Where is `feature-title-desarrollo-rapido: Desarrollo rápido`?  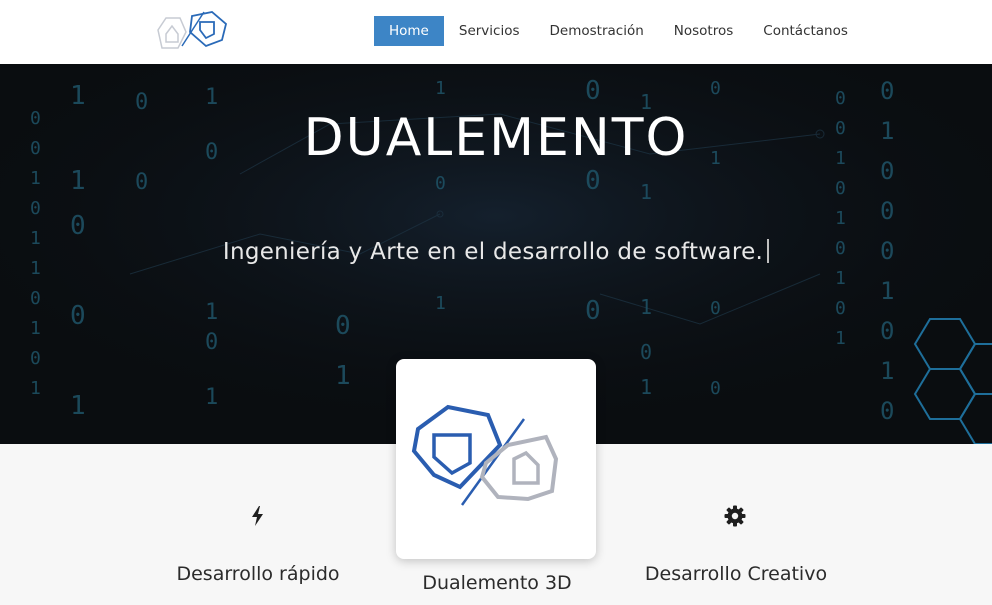
feature-title-desarrollo-rapido: Desarrollo rápido is located at coordinates (258, 574).